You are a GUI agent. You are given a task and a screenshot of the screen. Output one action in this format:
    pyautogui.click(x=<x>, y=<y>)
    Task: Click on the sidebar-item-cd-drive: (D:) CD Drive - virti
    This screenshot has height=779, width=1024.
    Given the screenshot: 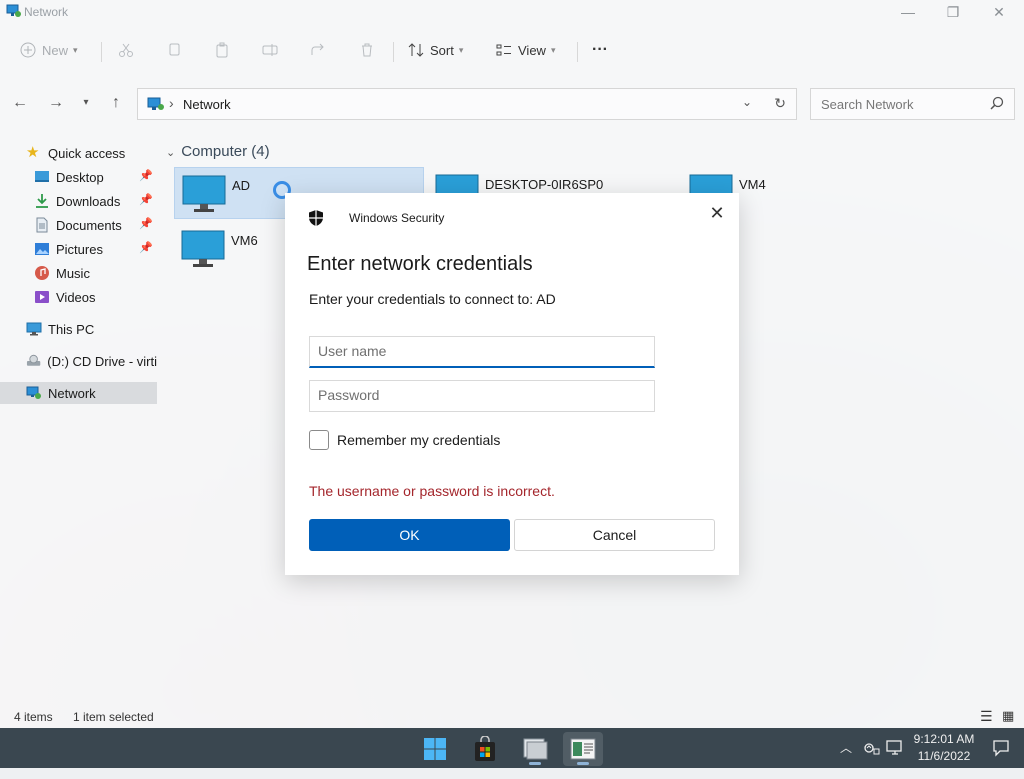 What is the action you would take?
    pyautogui.click(x=78, y=361)
    